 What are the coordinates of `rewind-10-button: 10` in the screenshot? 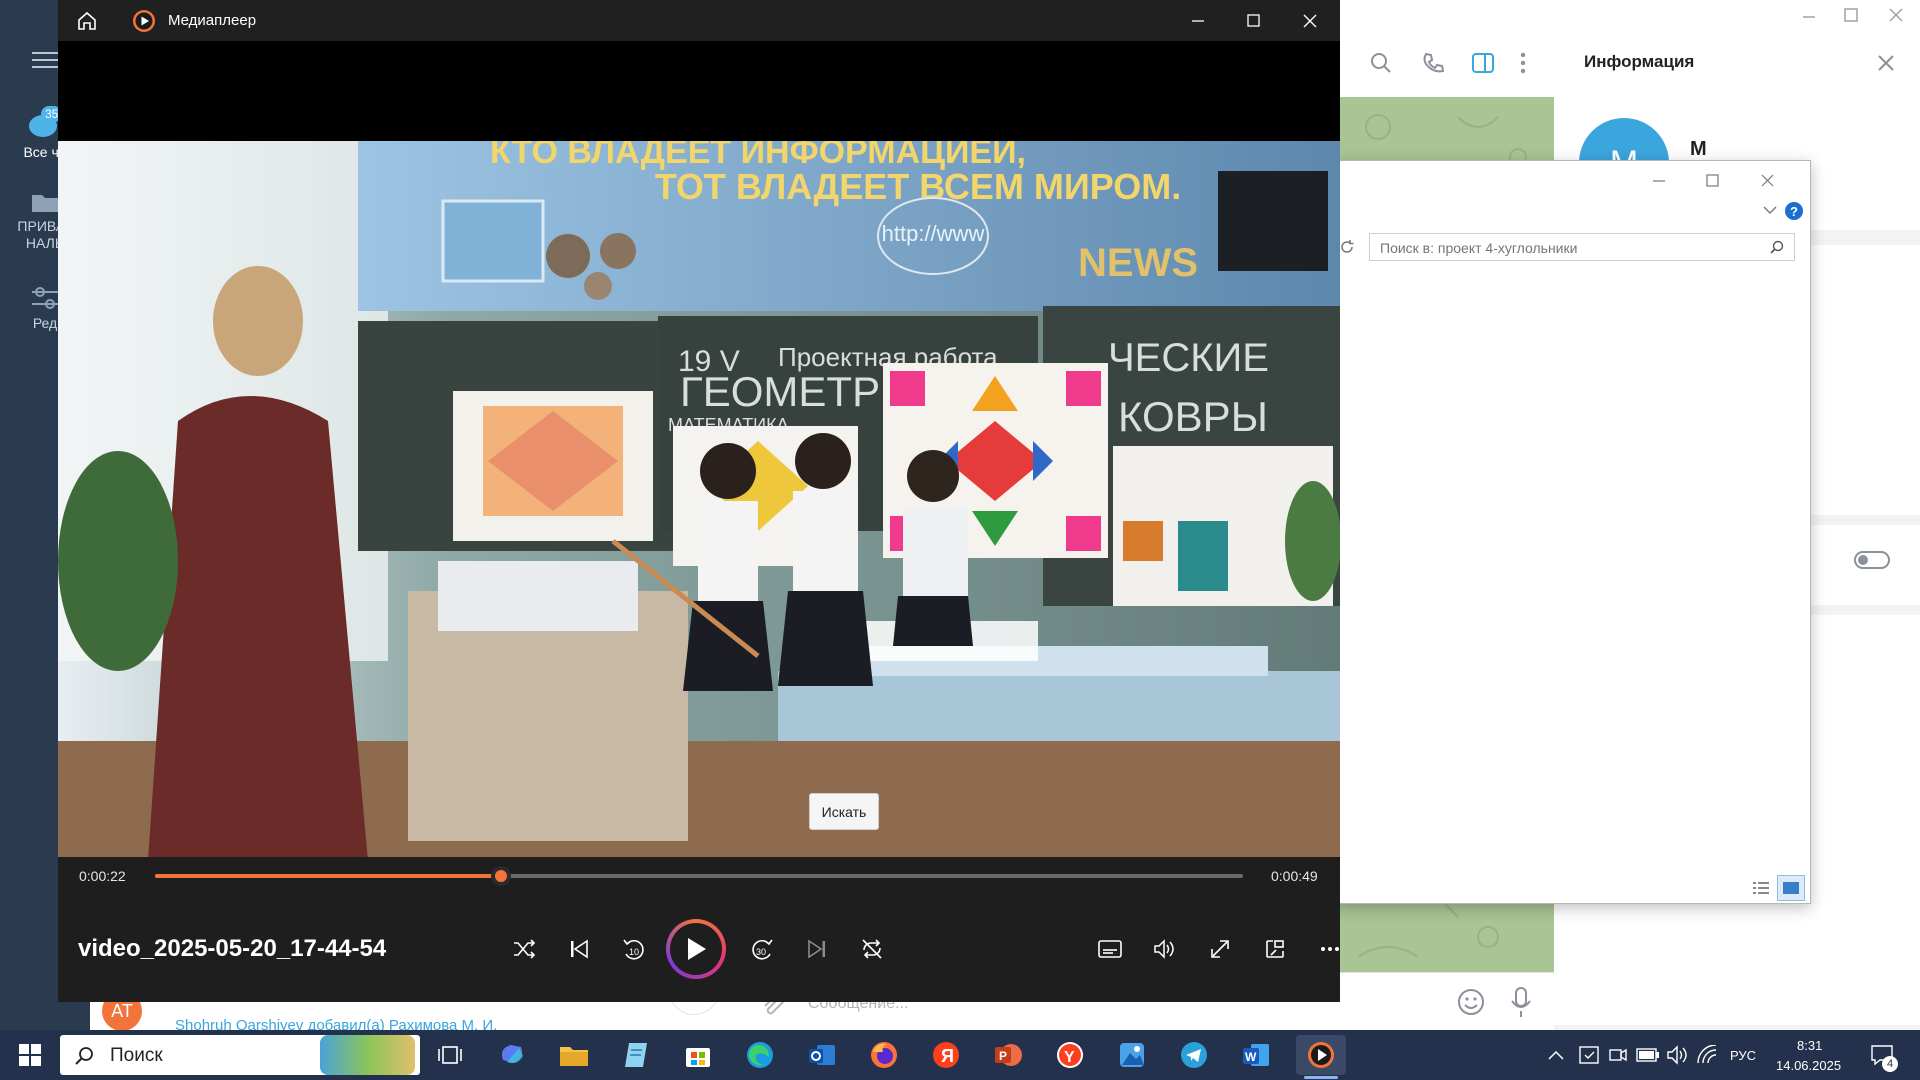 It's located at (634, 949).